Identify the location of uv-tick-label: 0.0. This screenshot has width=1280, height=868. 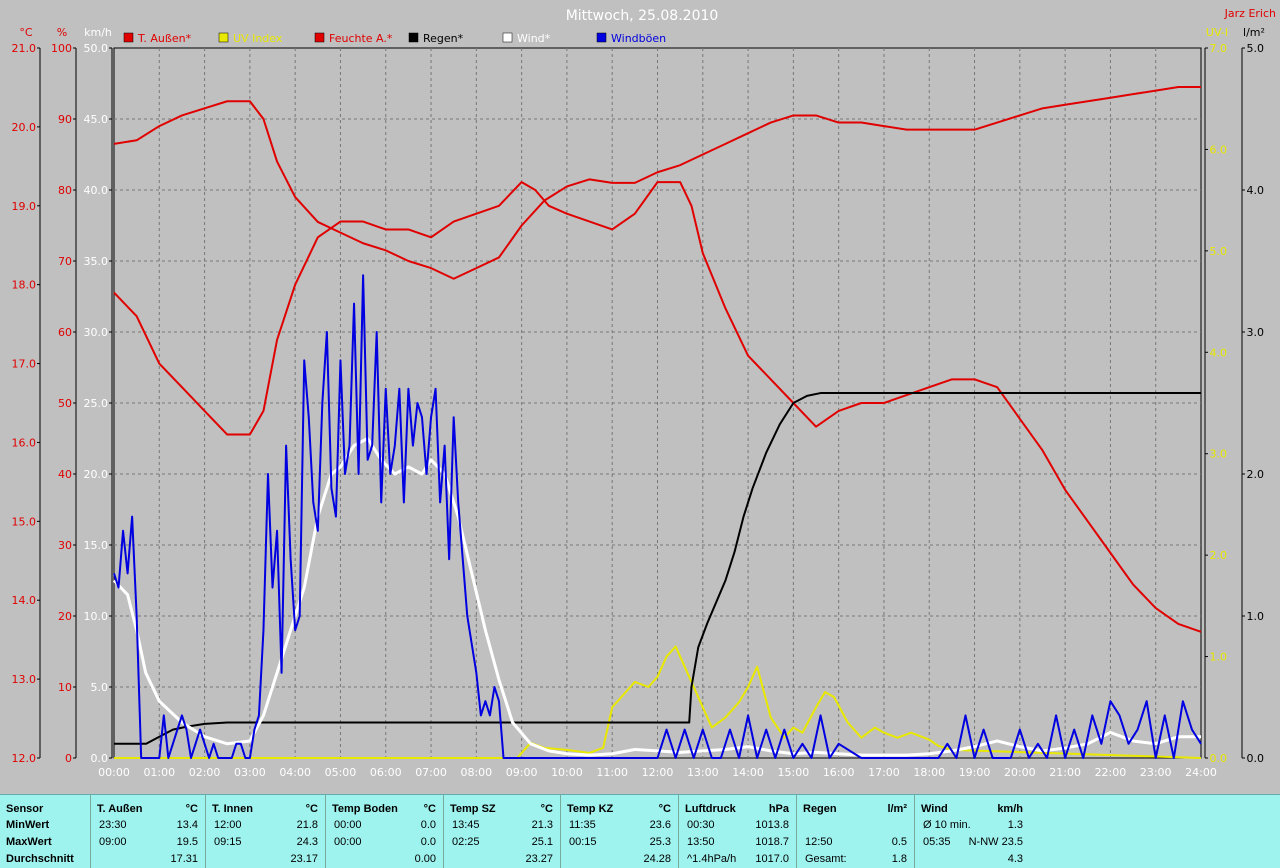
(1219, 758).